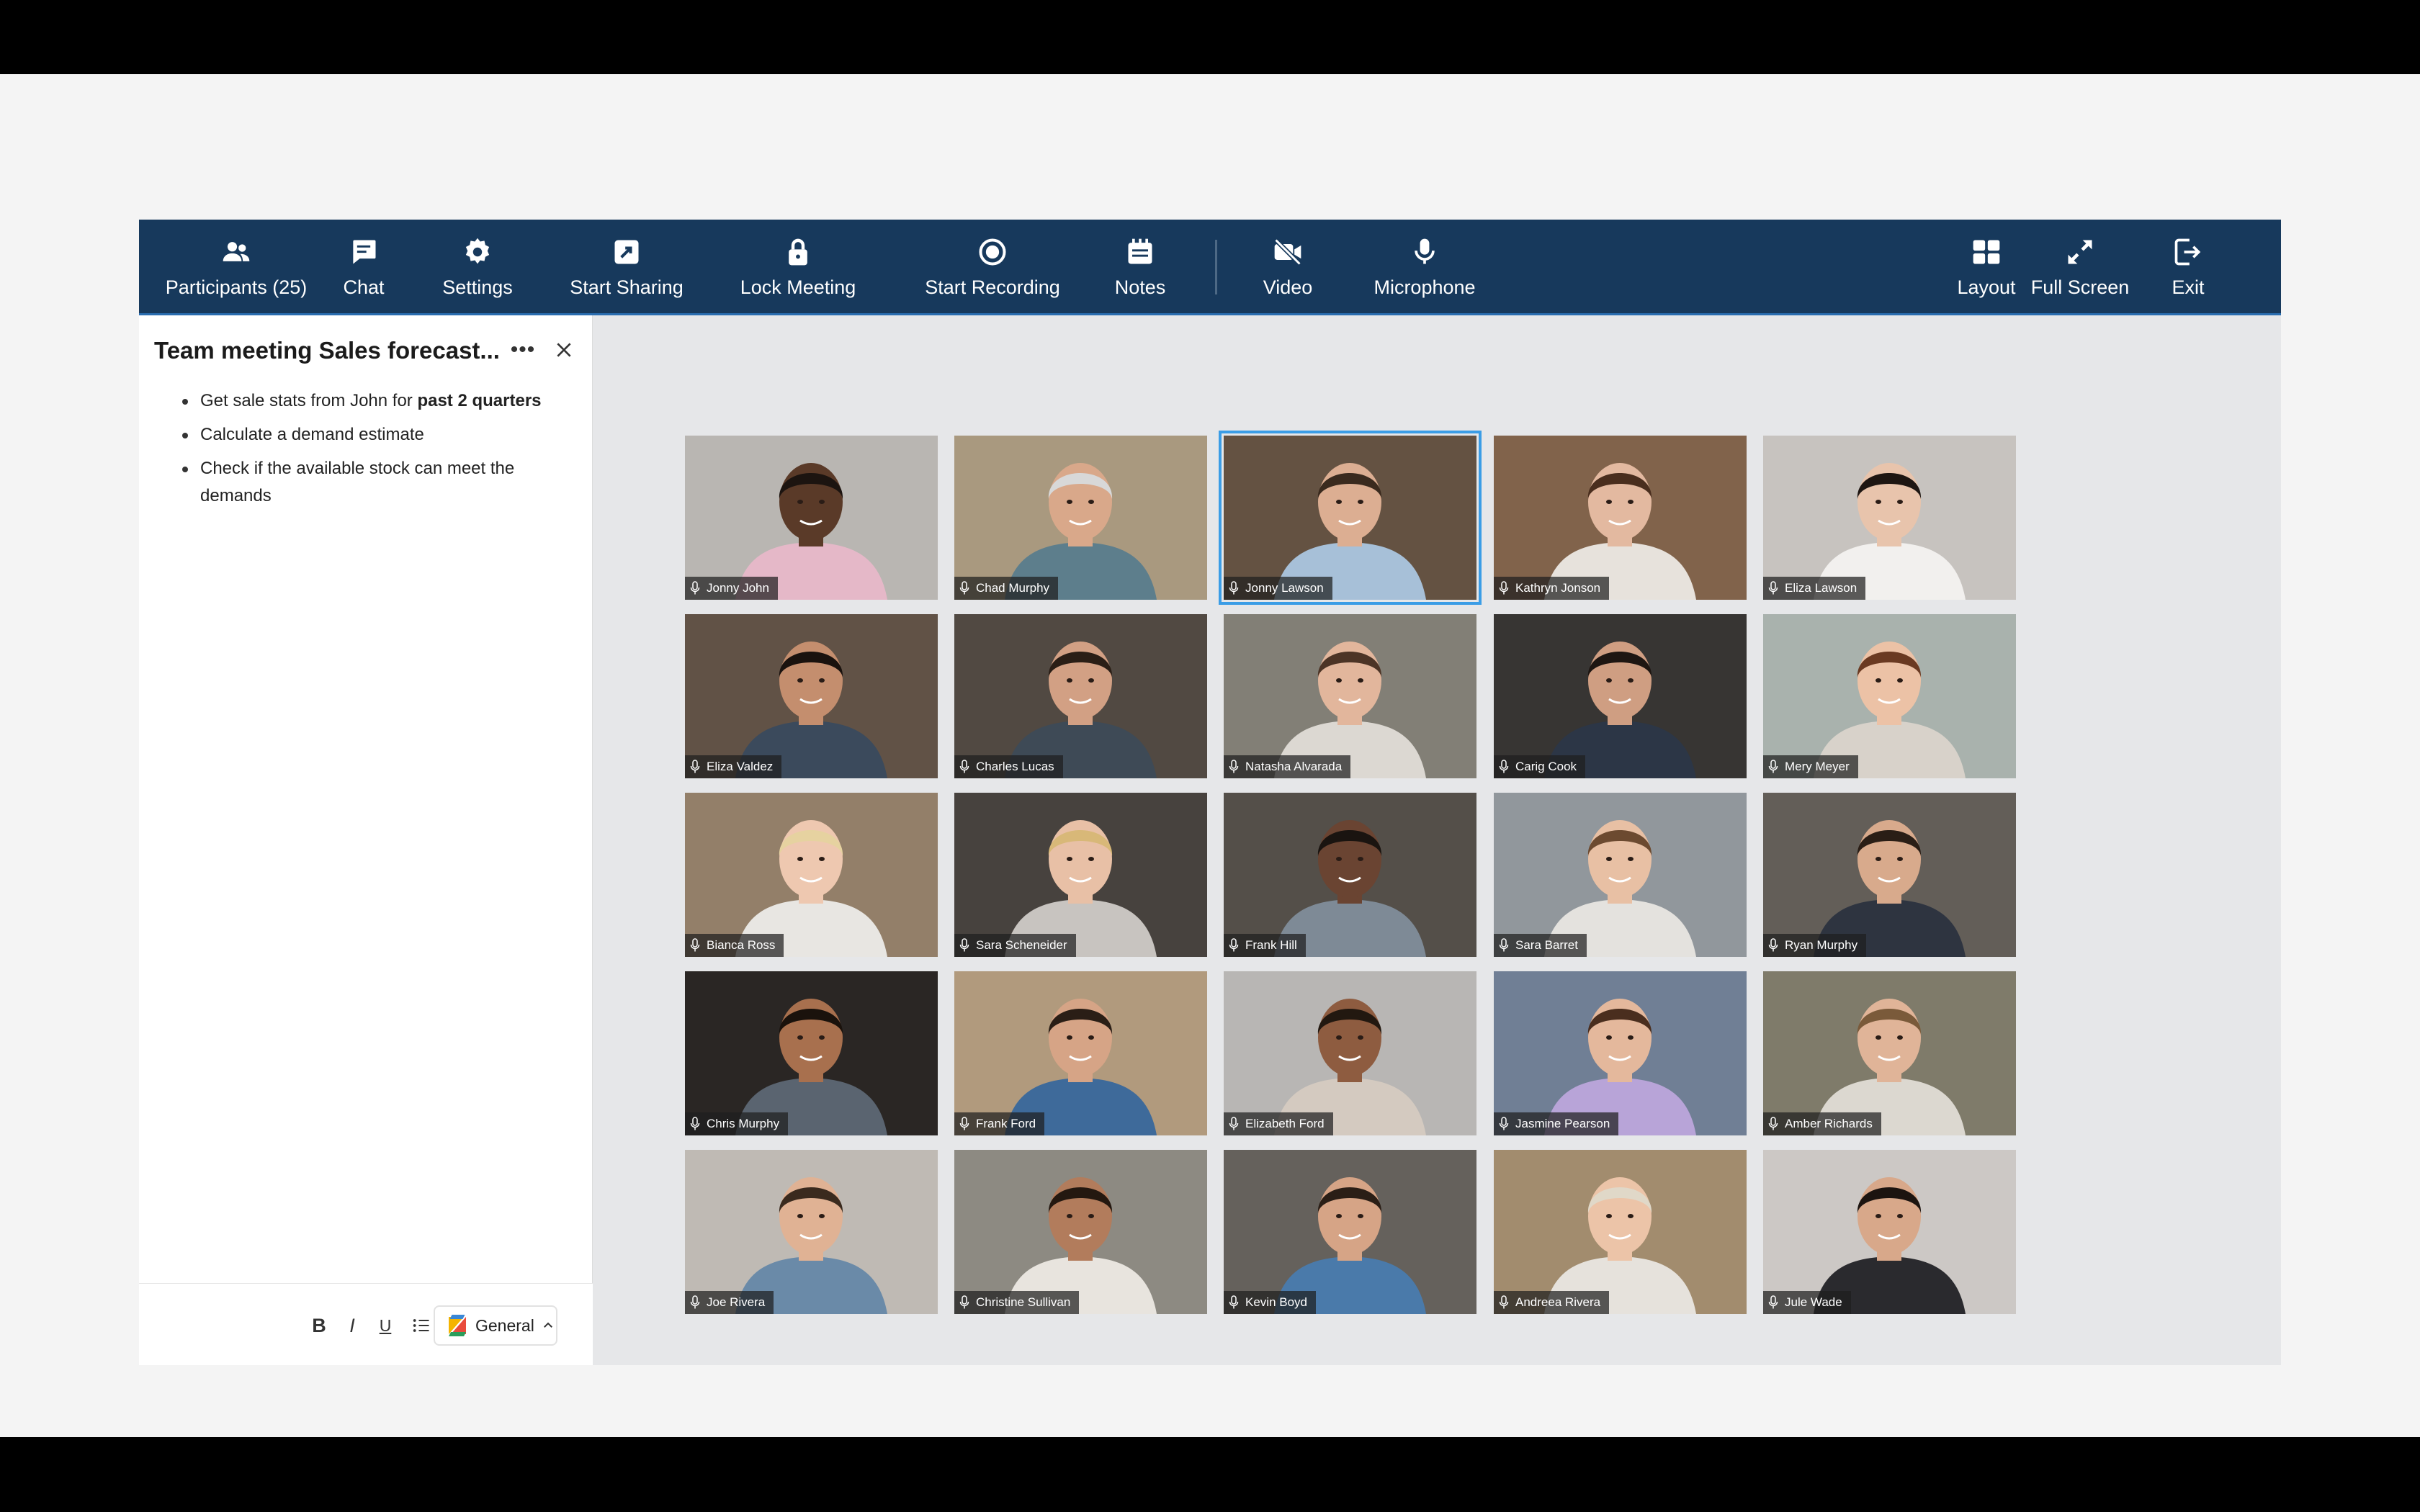 The image size is (2420, 1512). Describe the element at coordinates (1546, 766) in the screenshot. I see `participant-name: Carig Cook` at that location.